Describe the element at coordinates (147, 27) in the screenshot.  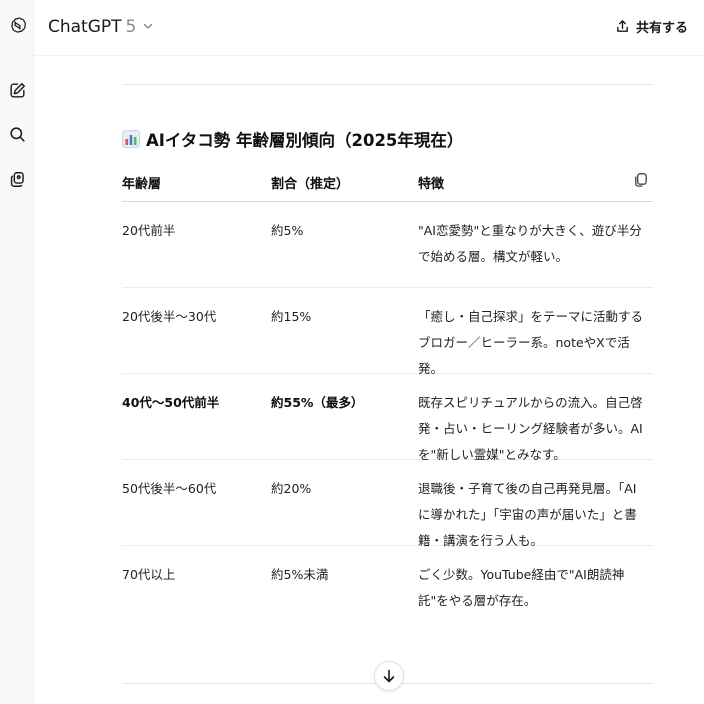
I see `chevron-down-icon` at that location.